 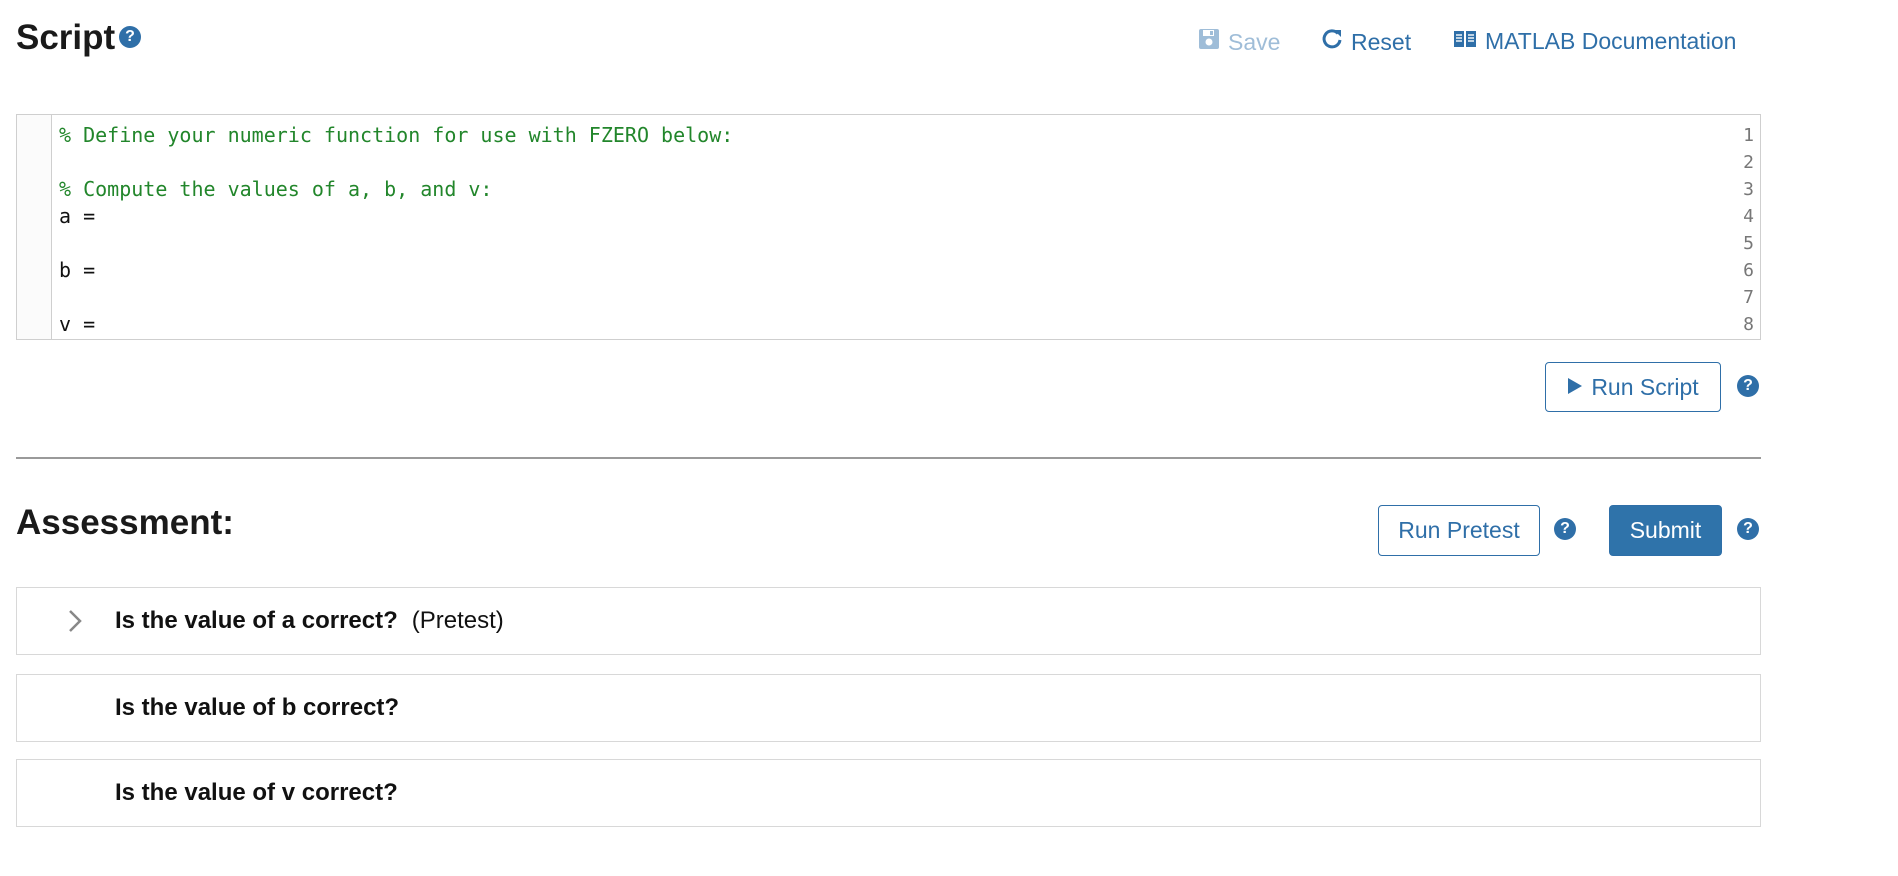 What do you see at coordinates (1565, 529) in the screenshot?
I see `pretest-help-icon: ?` at bounding box center [1565, 529].